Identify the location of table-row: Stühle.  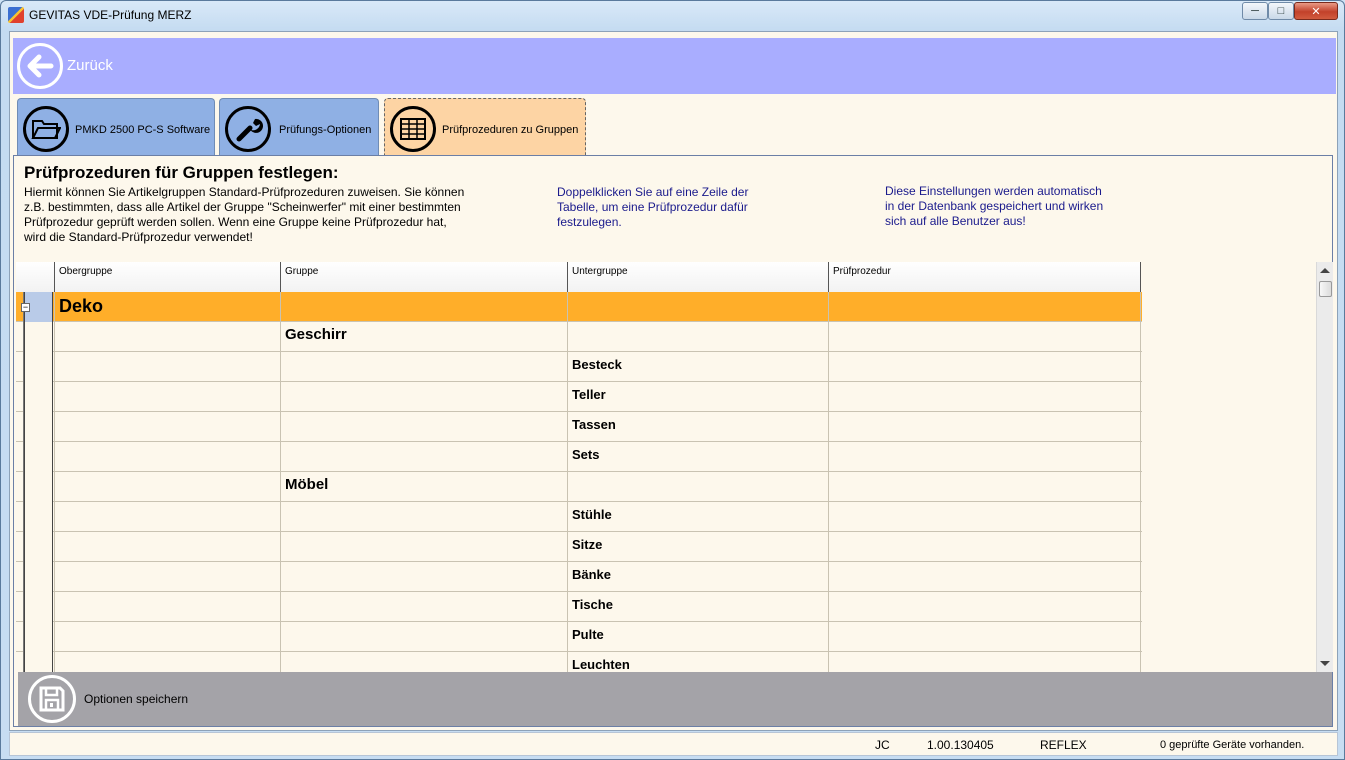
(579, 517).